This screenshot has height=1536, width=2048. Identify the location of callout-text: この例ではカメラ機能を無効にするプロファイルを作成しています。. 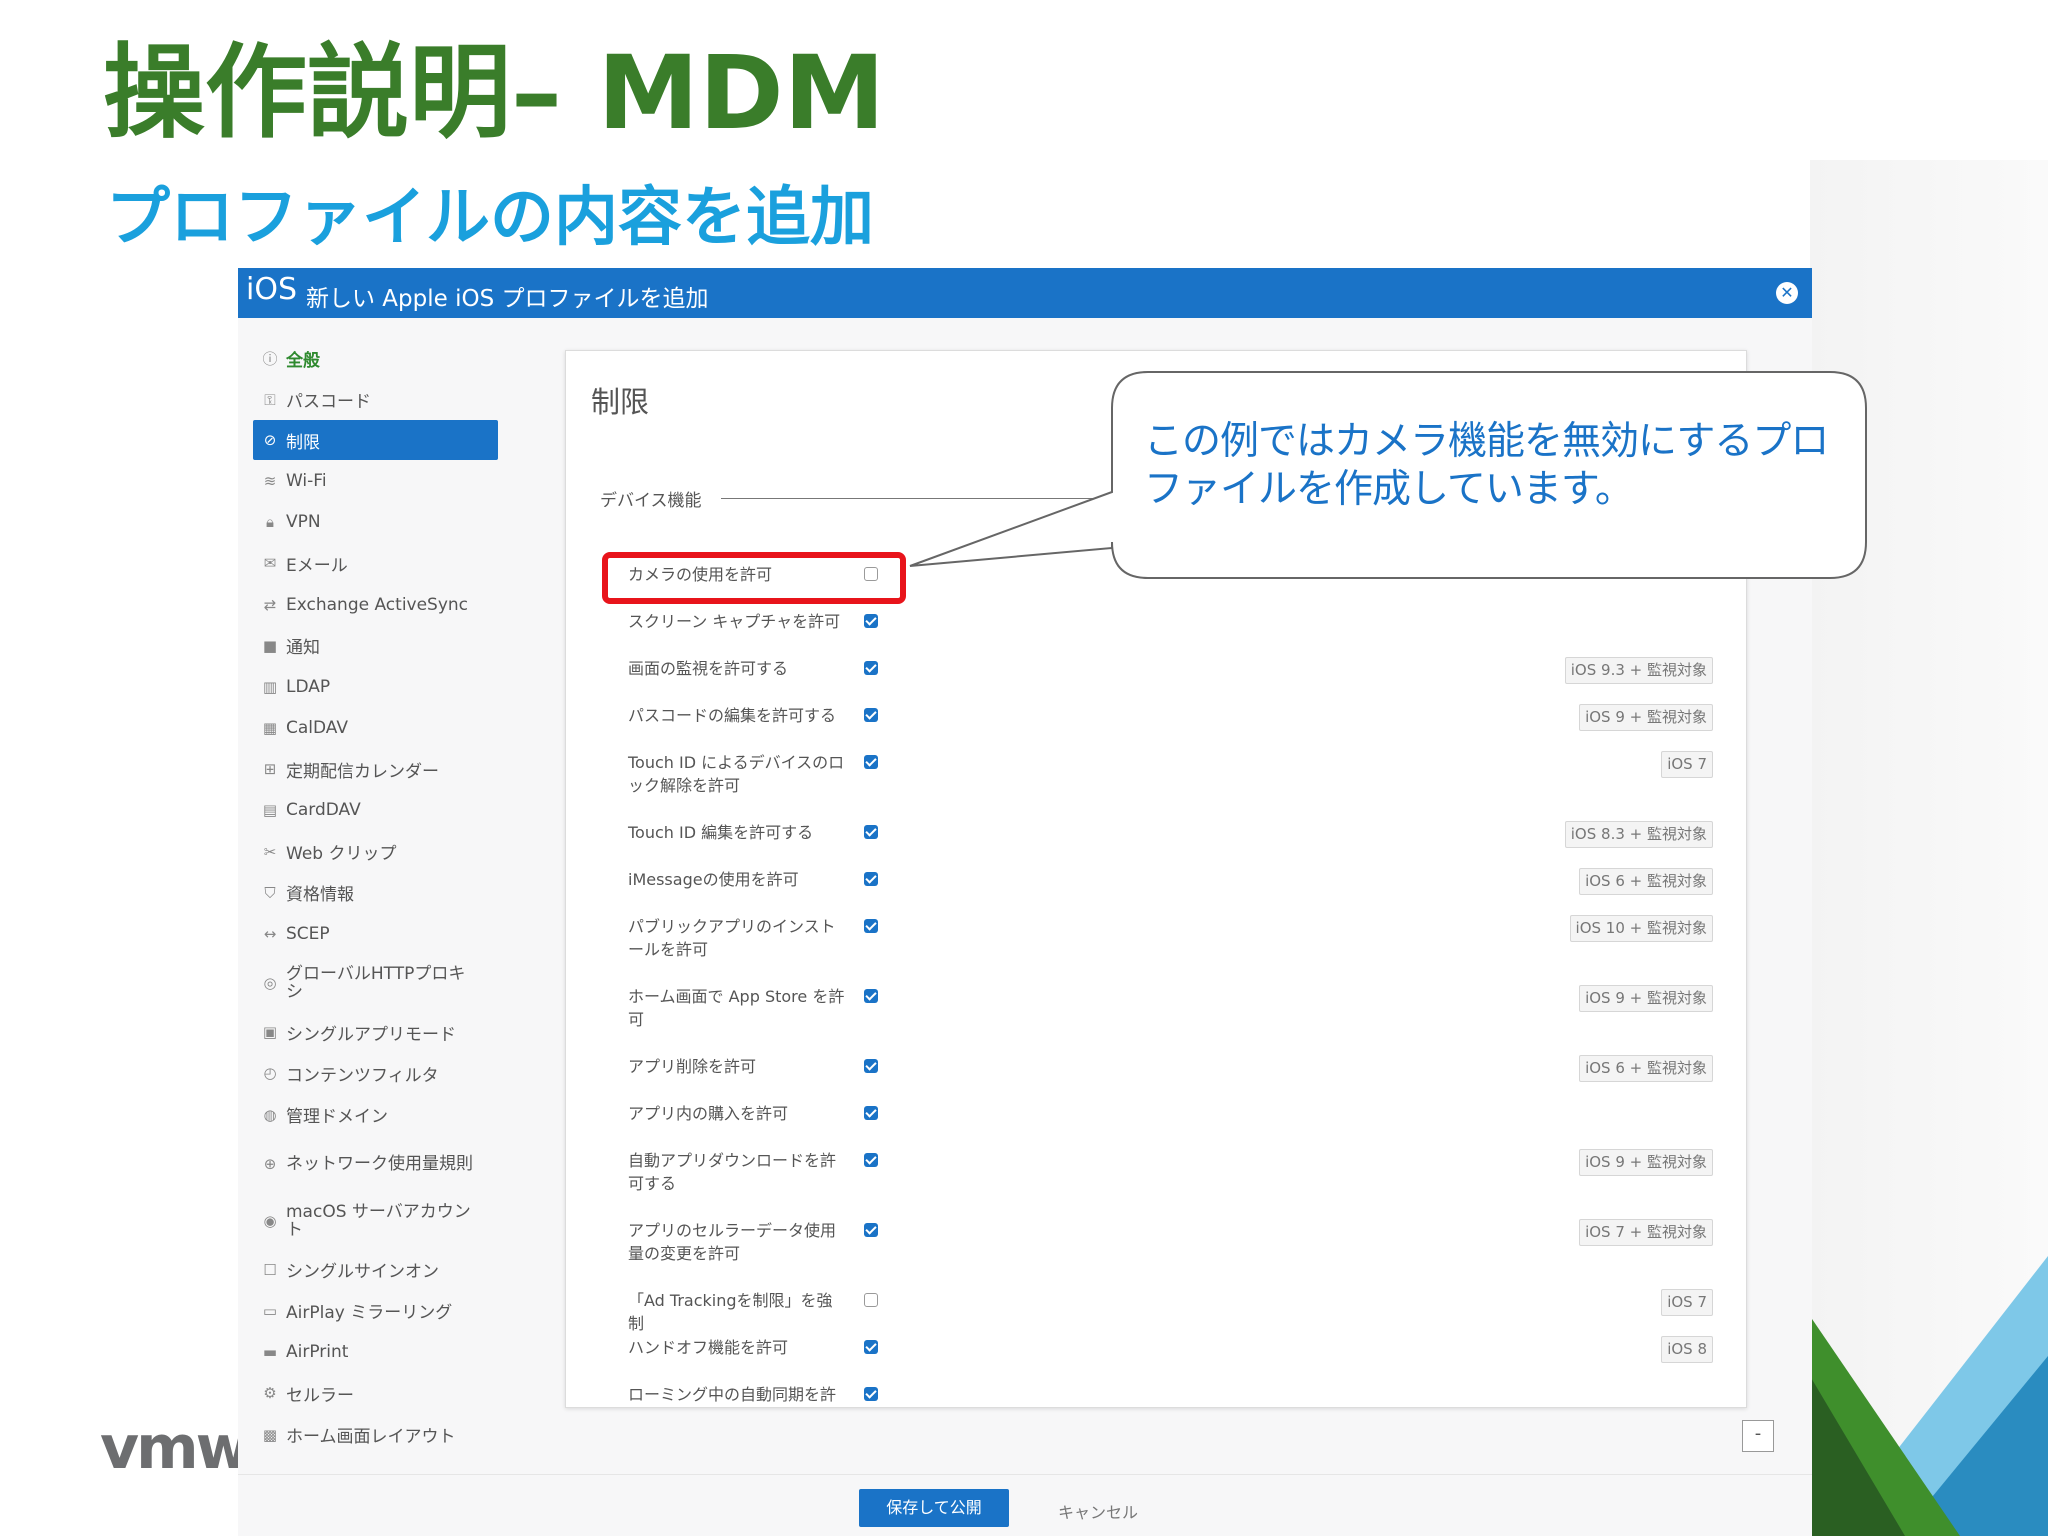
(1486, 465).